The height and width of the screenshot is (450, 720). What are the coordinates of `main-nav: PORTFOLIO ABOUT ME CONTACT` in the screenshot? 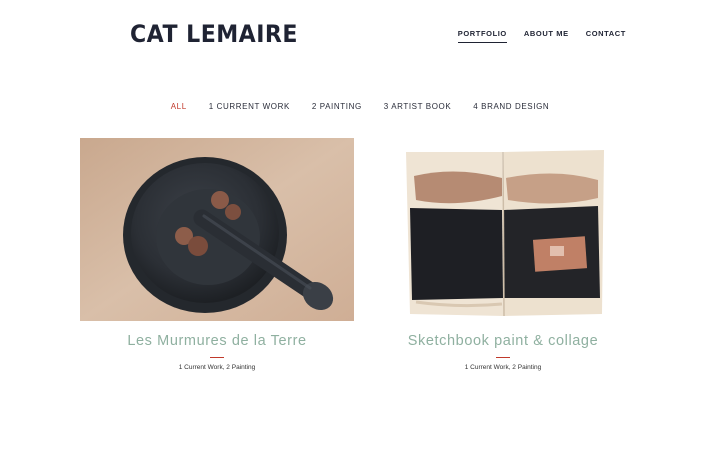 It's located at (541, 36).